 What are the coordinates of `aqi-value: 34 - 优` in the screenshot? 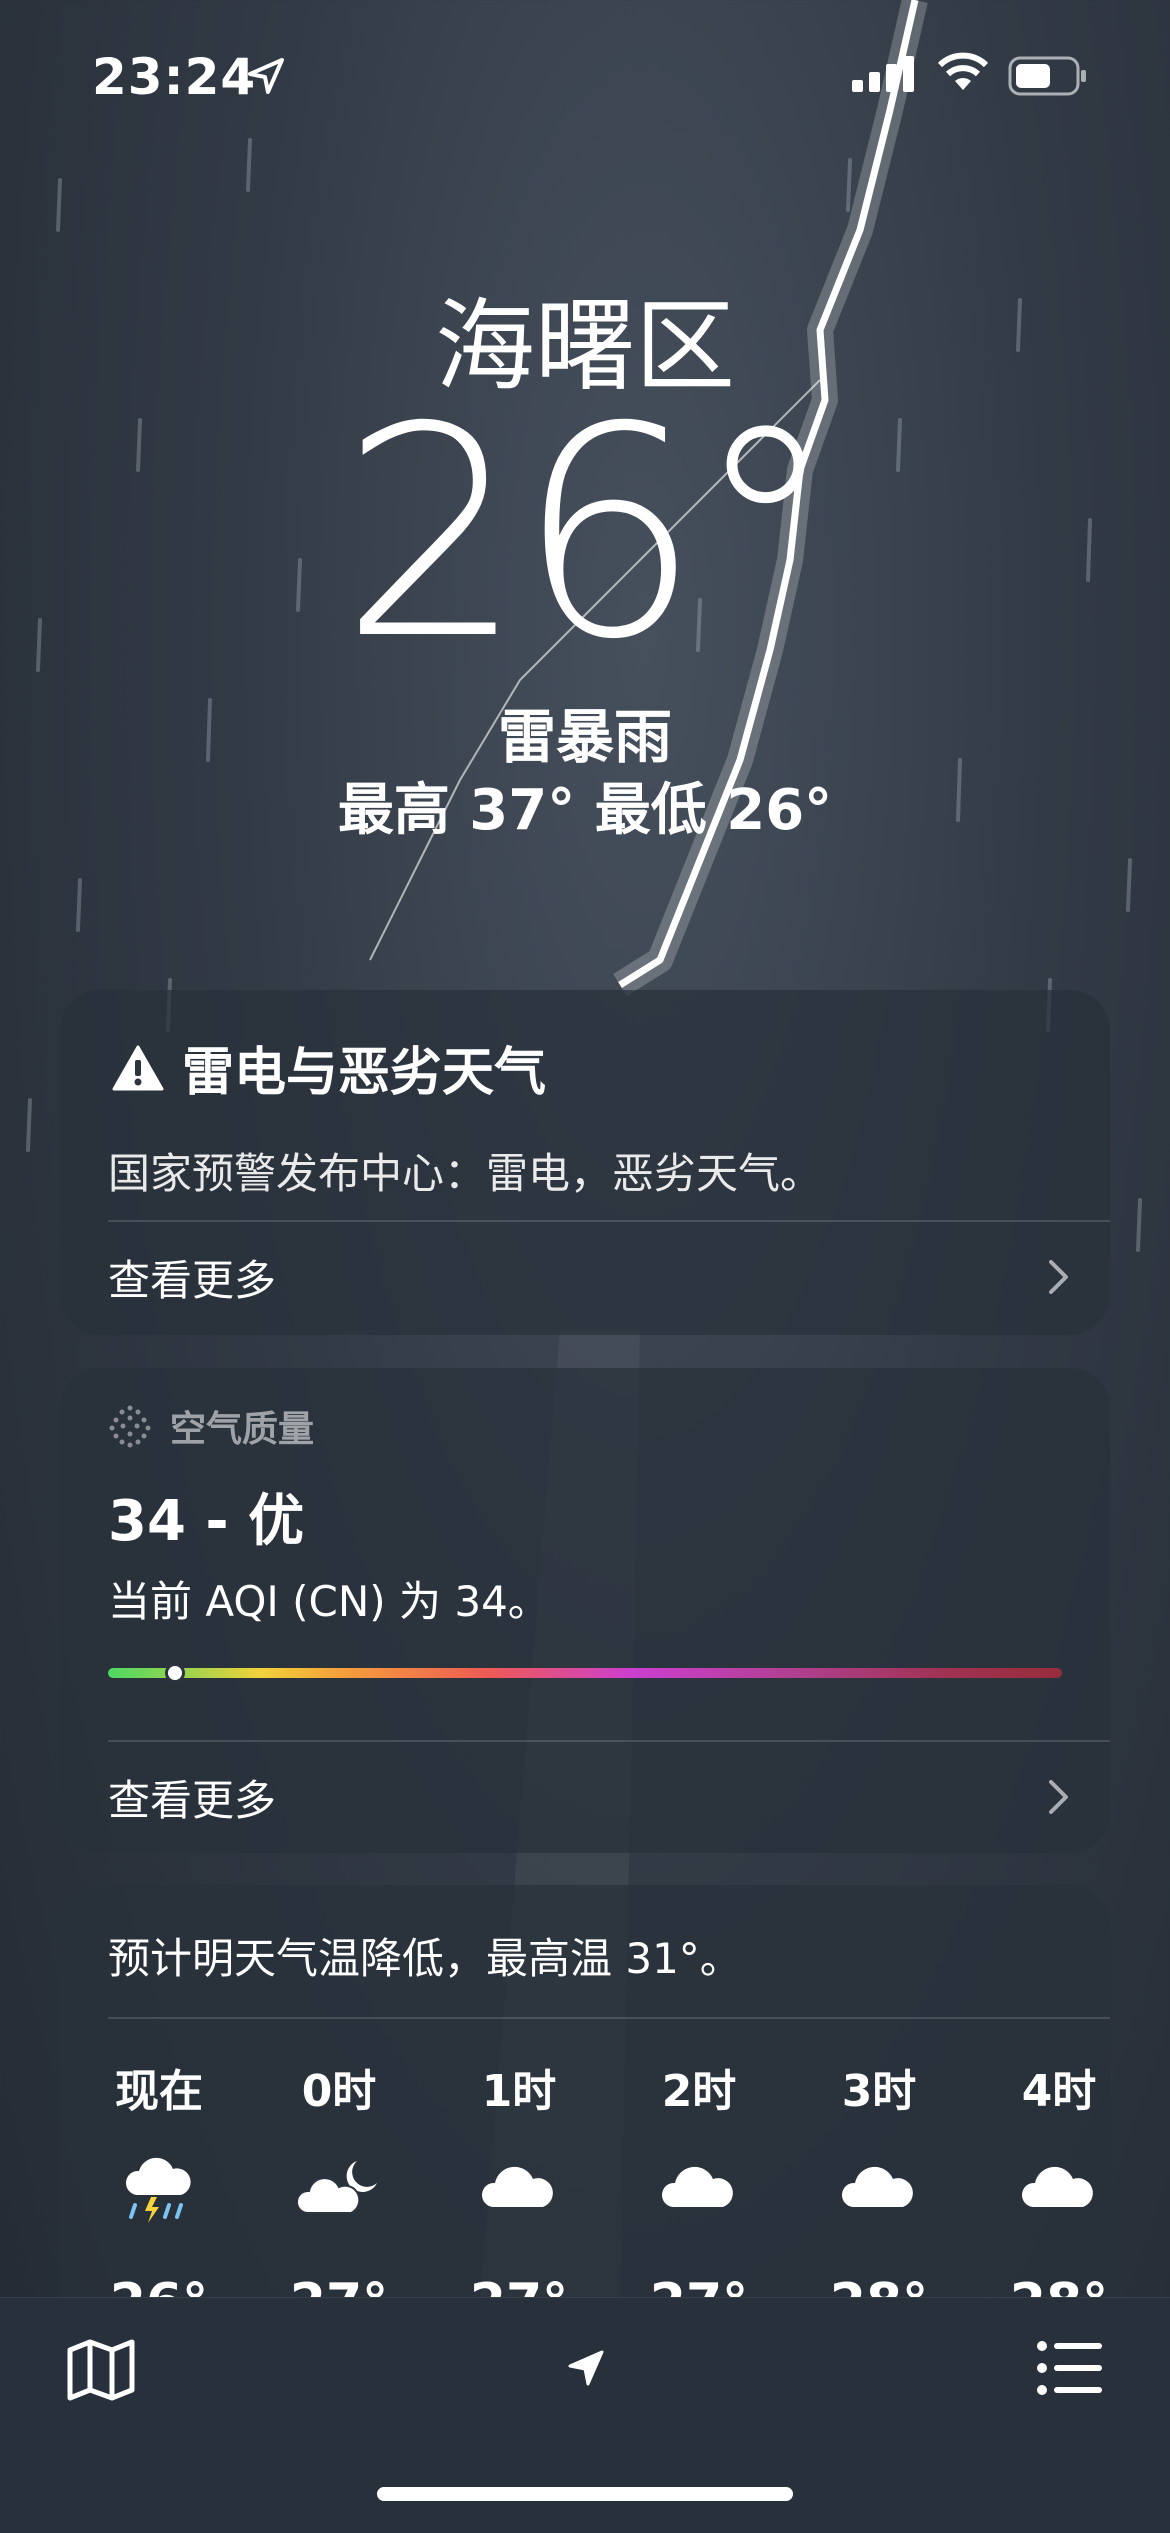 It's located at (206, 1521).